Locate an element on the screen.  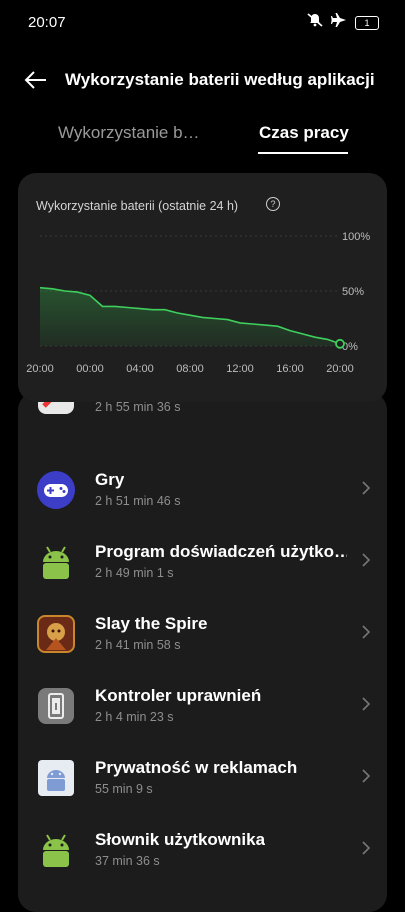
list-item: Slay the Spire 2 h 41 min 58 s is located at coordinates (202, 632).